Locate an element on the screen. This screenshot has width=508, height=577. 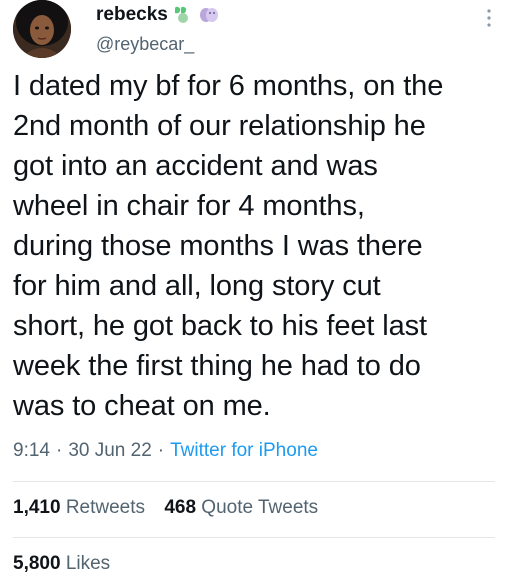
theater-masks-emoji-icon is located at coordinates (209, 15).